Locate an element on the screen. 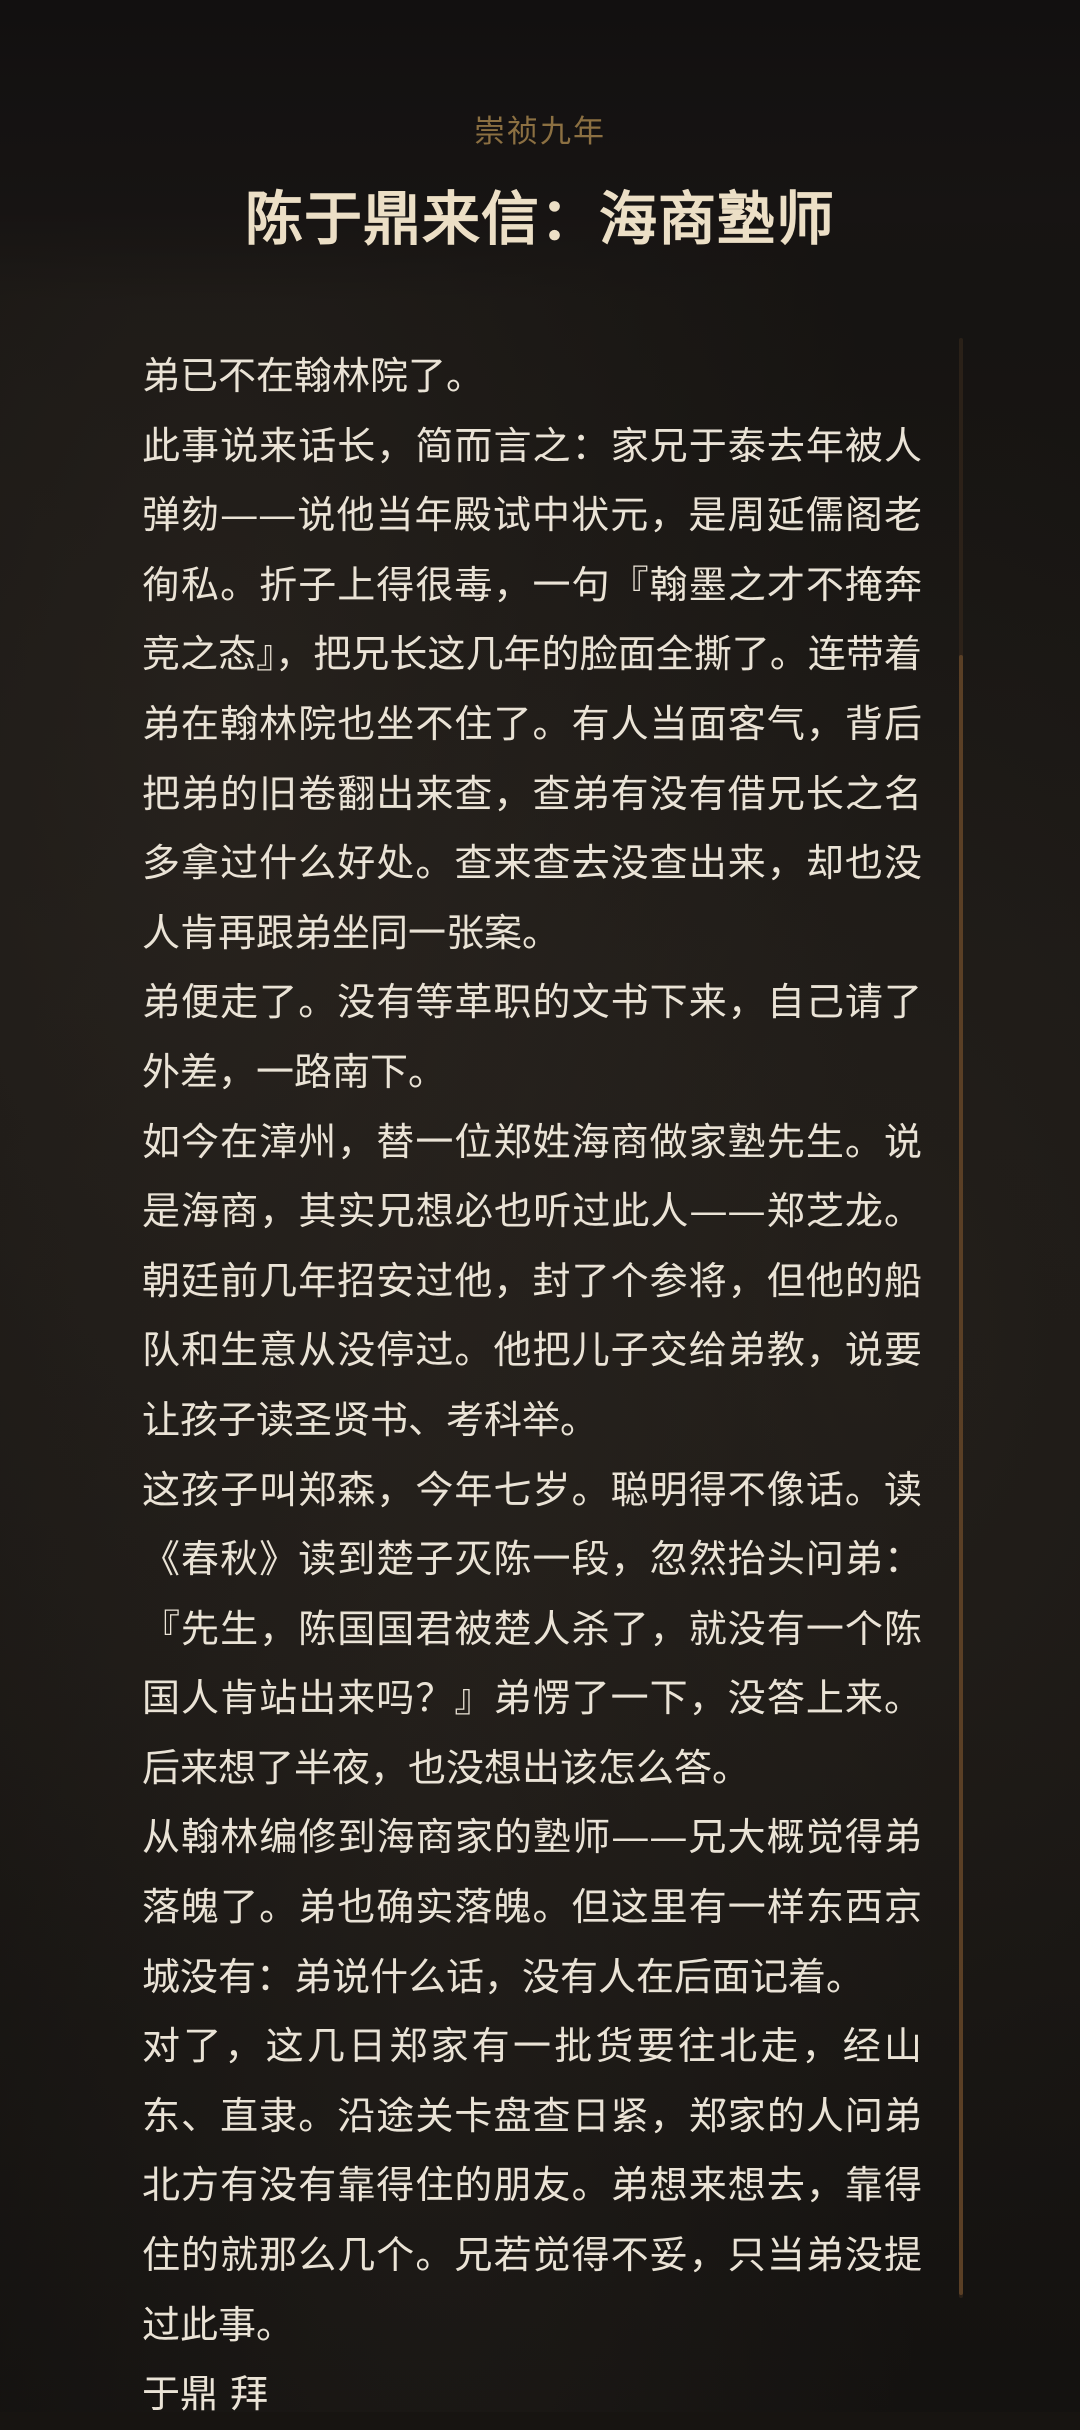 The height and width of the screenshot is (2430, 1080). letter-title: 陈于鼎来信：海商塾师 is located at coordinates (539, 219).